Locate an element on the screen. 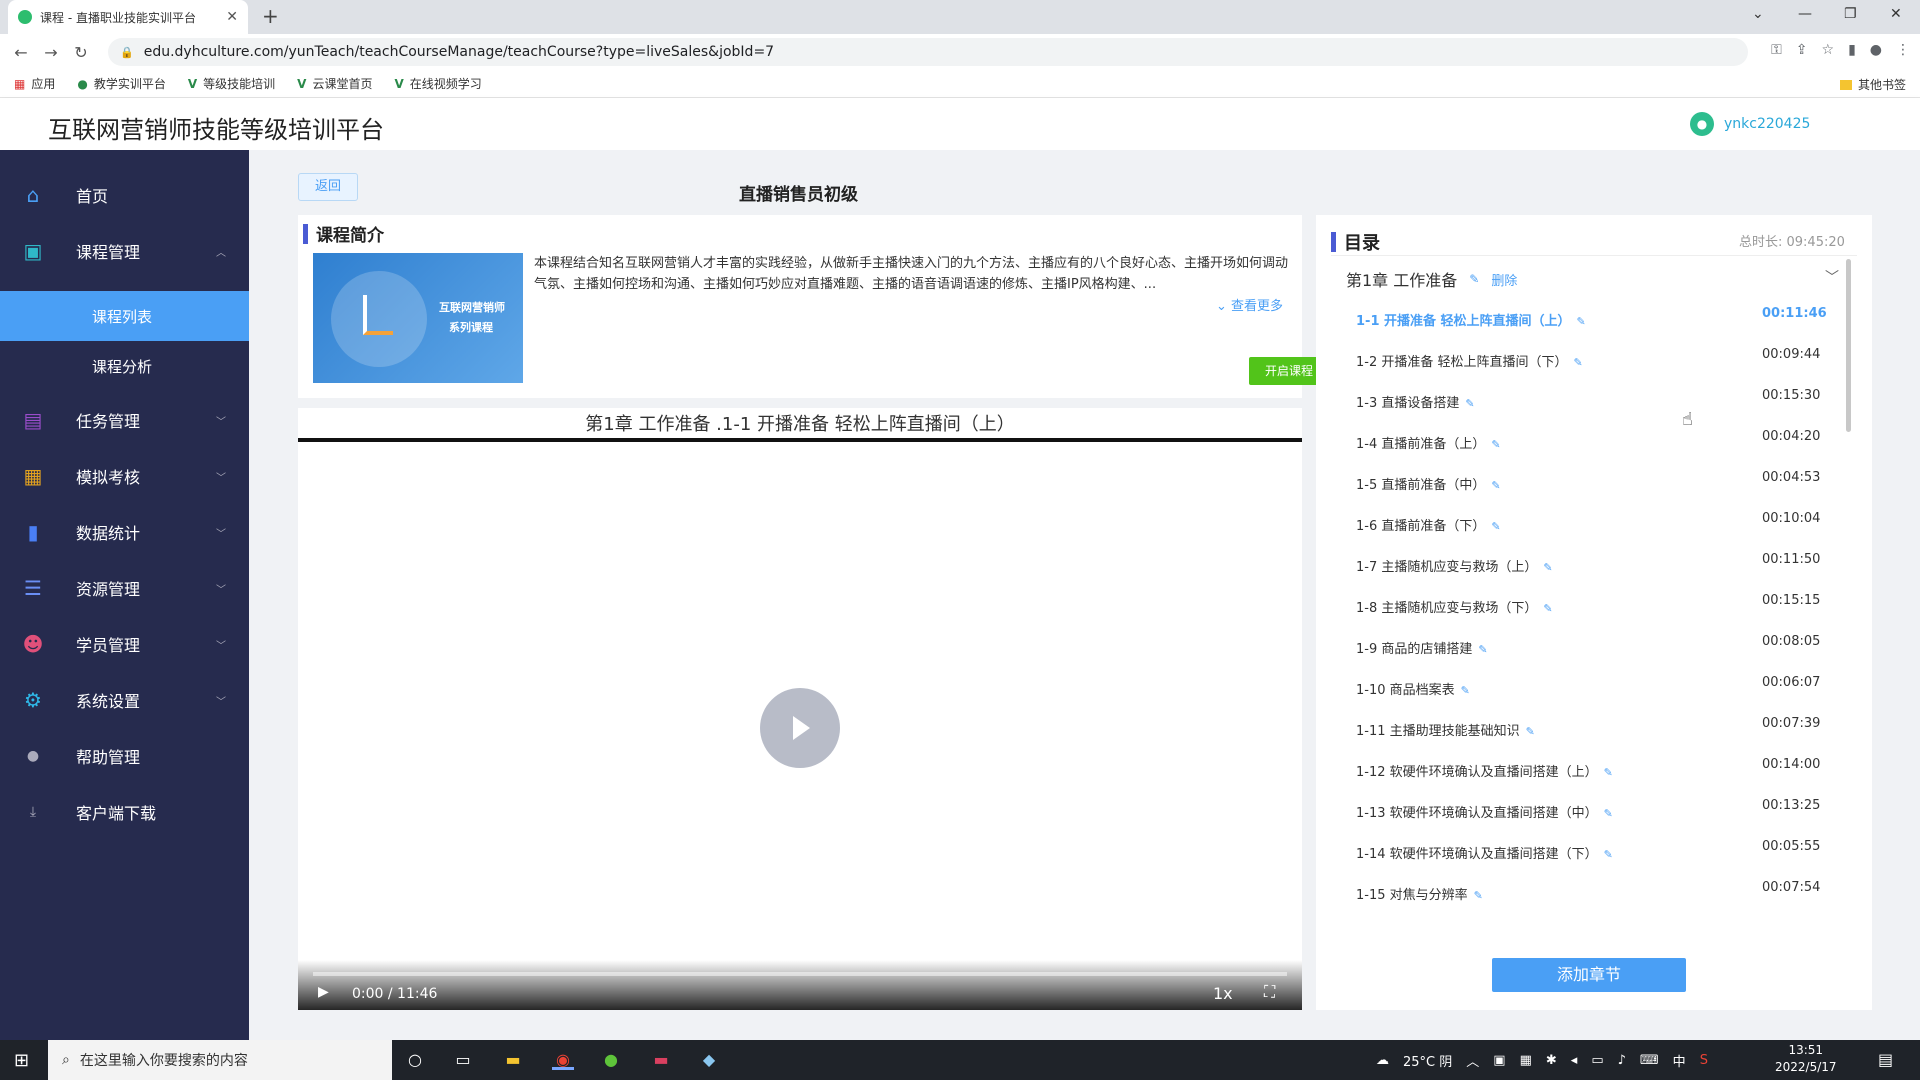 The width and height of the screenshot is (1920, 1080). bookmark-item: ● 教学实训平台 is located at coordinates (121, 83).